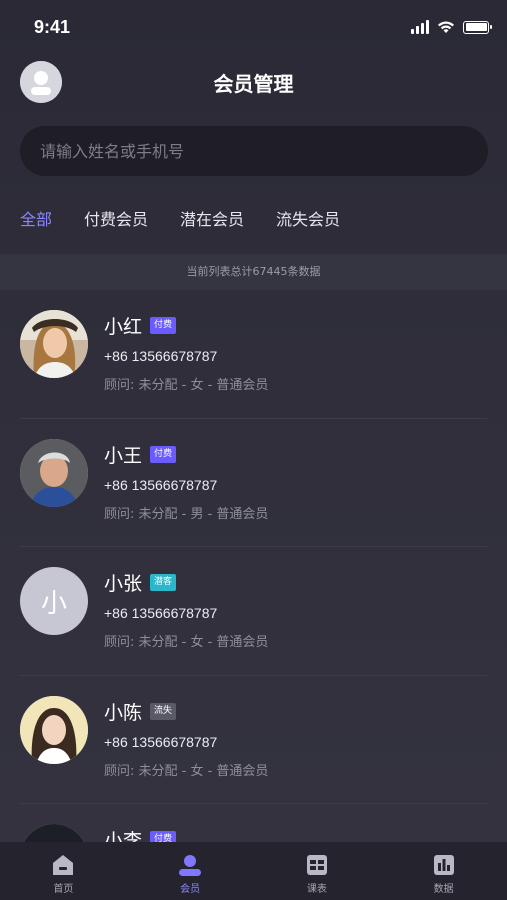 The width and height of the screenshot is (507, 900). What do you see at coordinates (63, 889) in the screenshot?
I see `tabbar-label: 首页` at bounding box center [63, 889].